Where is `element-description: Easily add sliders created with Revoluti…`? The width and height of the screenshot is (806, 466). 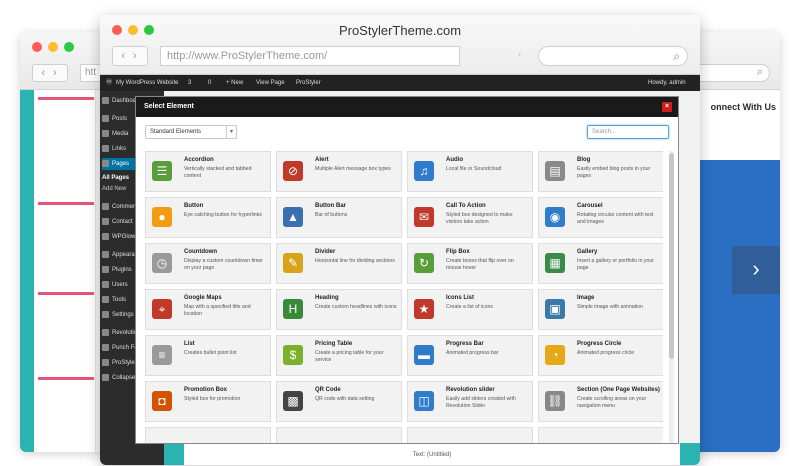 element-description: Easily add sliders created with Revoluti… is located at coordinates (481, 402).